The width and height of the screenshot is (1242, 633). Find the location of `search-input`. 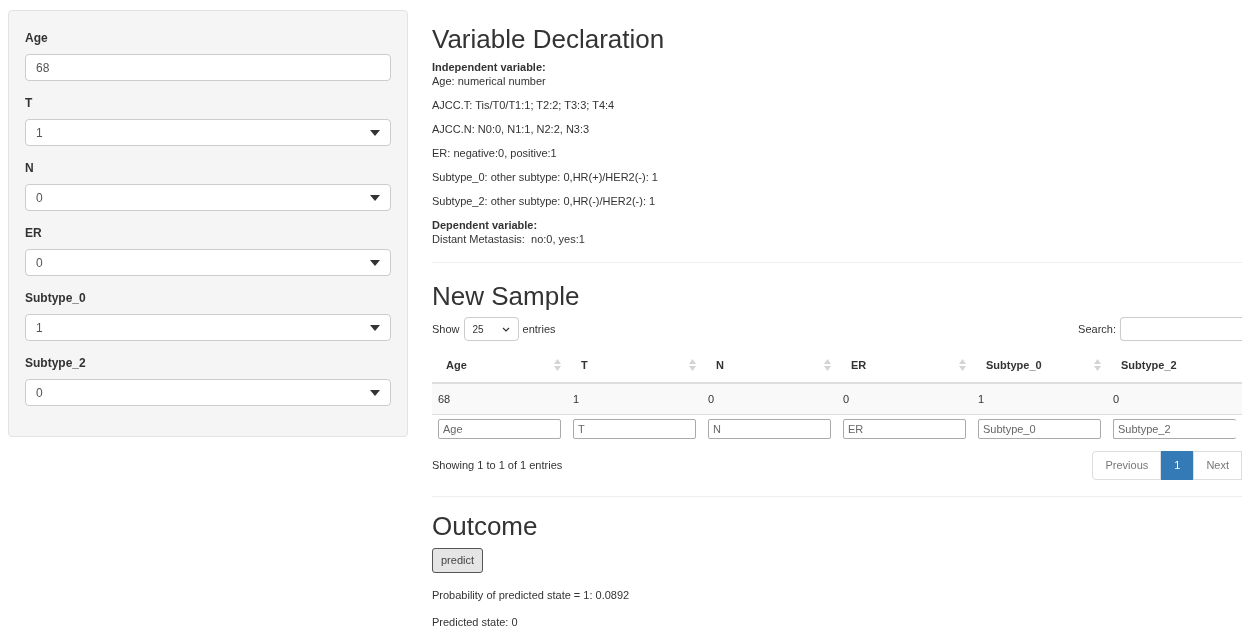

search-input is located at coordinates (1181, 329).